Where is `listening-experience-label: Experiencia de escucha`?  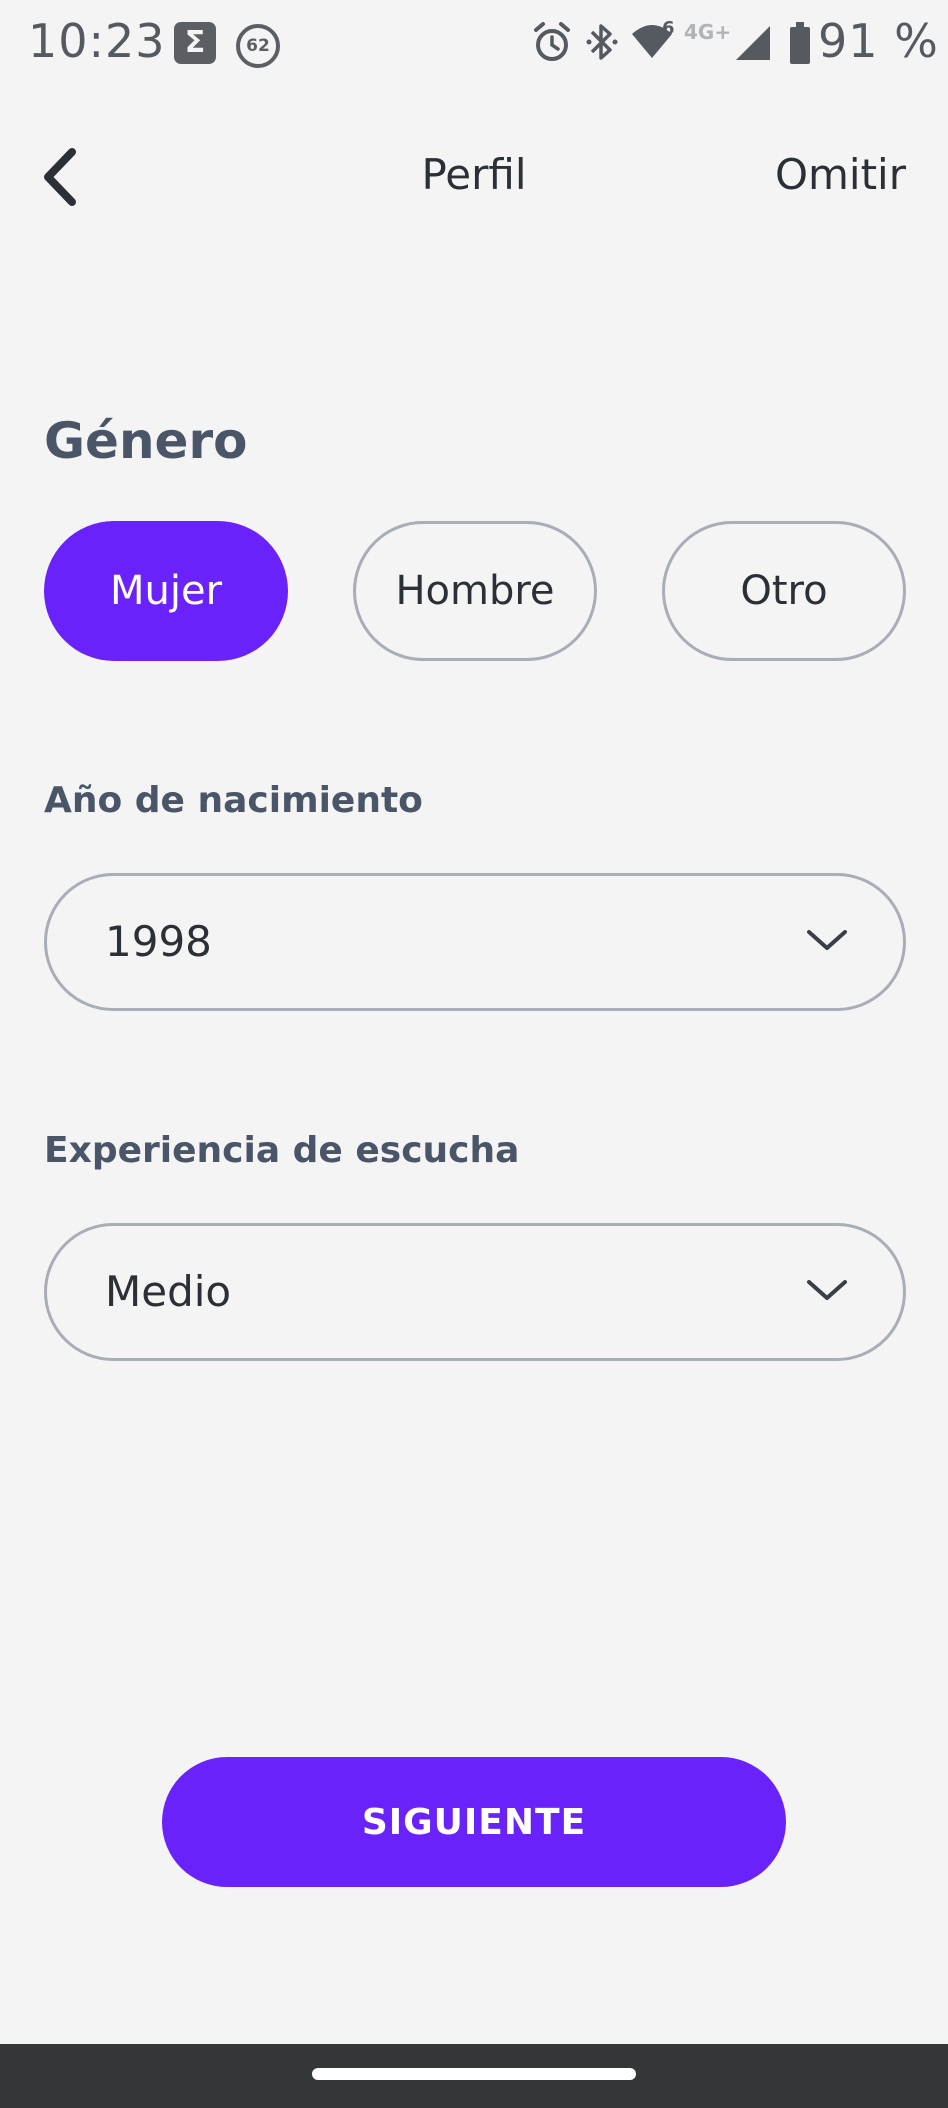
listening-experience-label: Experiencia de escucha is located at coordinates (282, 1150).